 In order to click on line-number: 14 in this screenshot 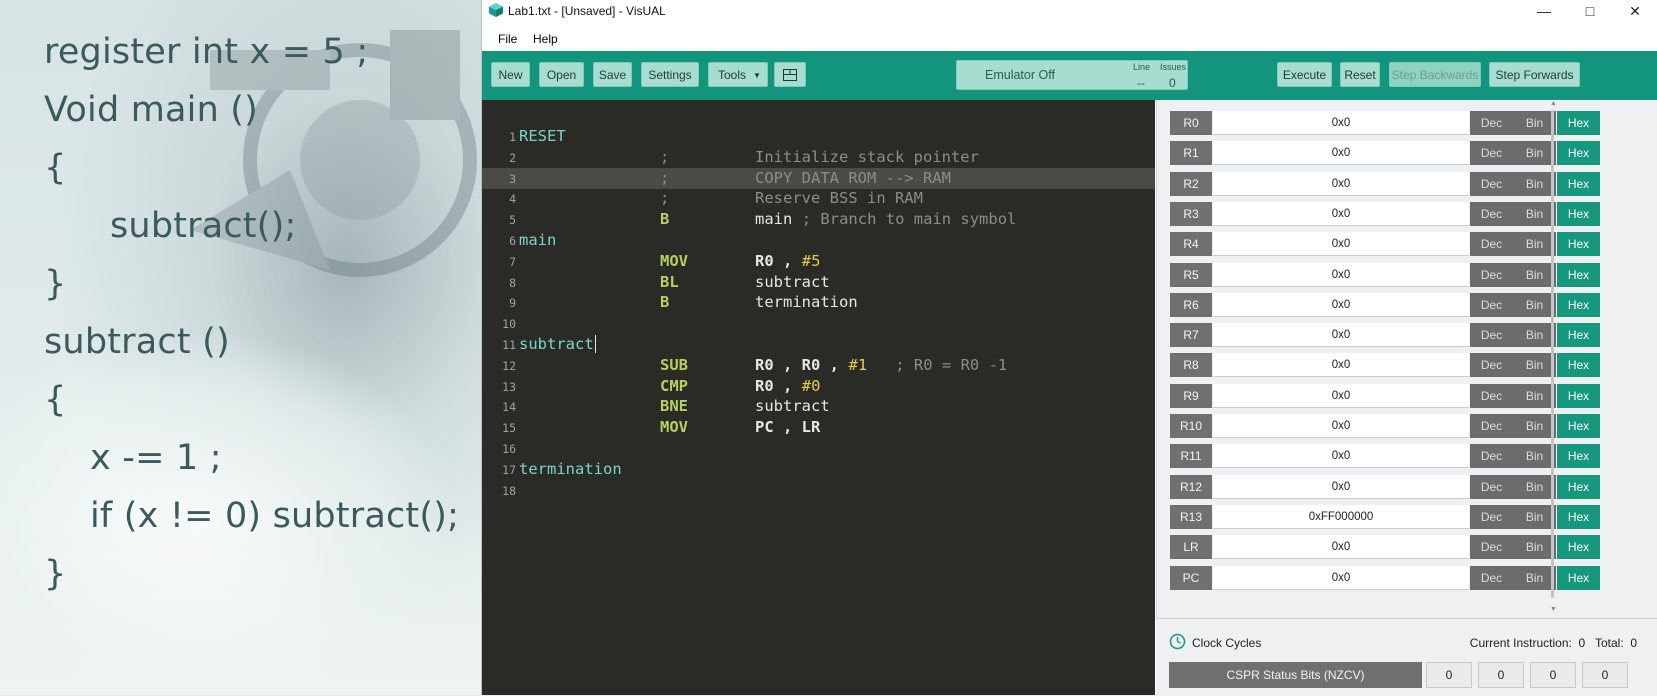, I will do `click(509, 407)`.